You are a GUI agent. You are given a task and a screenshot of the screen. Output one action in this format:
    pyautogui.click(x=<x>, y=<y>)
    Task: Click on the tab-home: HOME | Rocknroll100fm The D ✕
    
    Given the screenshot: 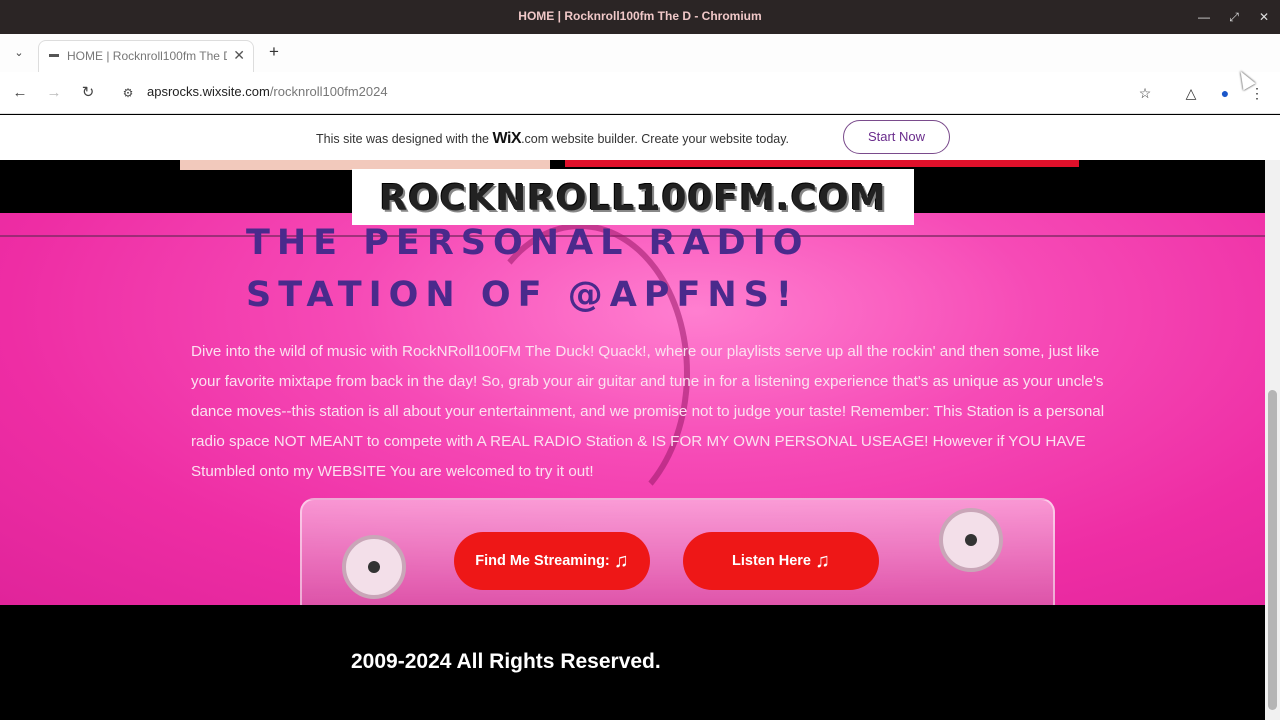 What is the action you would take?
    pyautogui.click(x=146, y=56)
    